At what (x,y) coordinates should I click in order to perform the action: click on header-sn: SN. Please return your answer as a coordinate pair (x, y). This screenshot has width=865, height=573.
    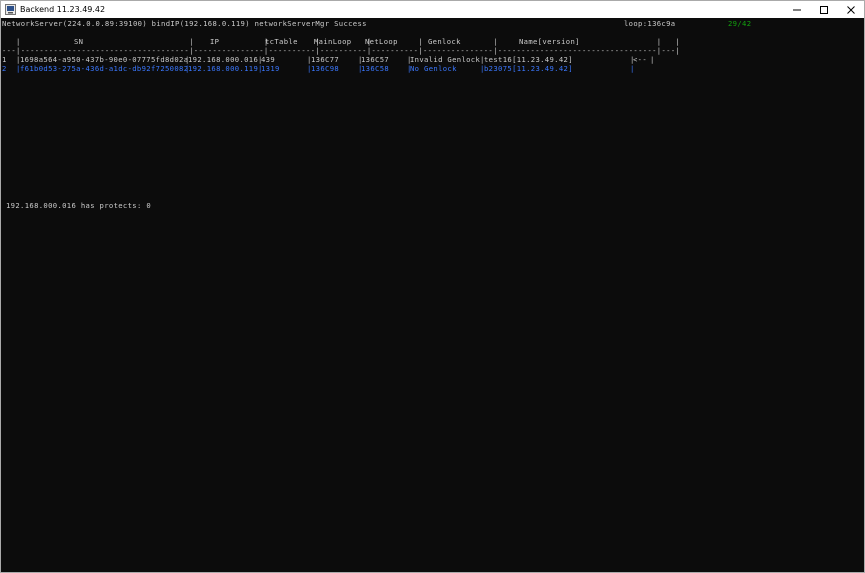
    Looking at the image, I should click on (79, 41).